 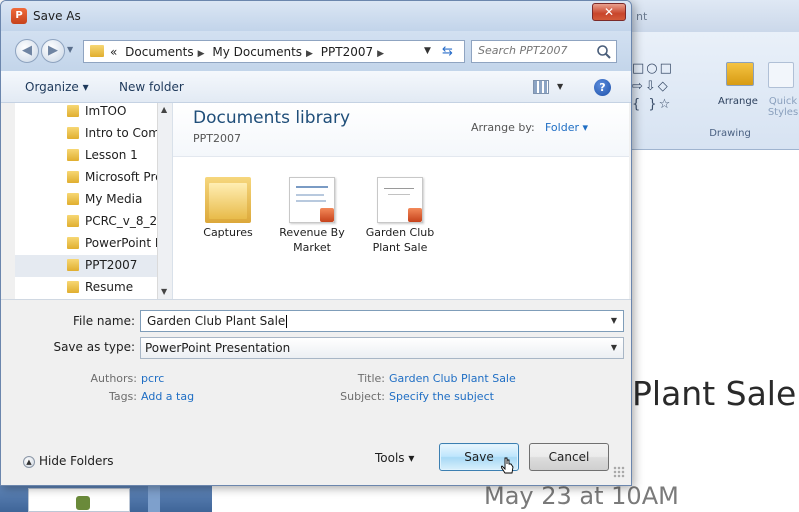 I want to click on sidebar-item-resume: Resume, so click(x=86, y=288).